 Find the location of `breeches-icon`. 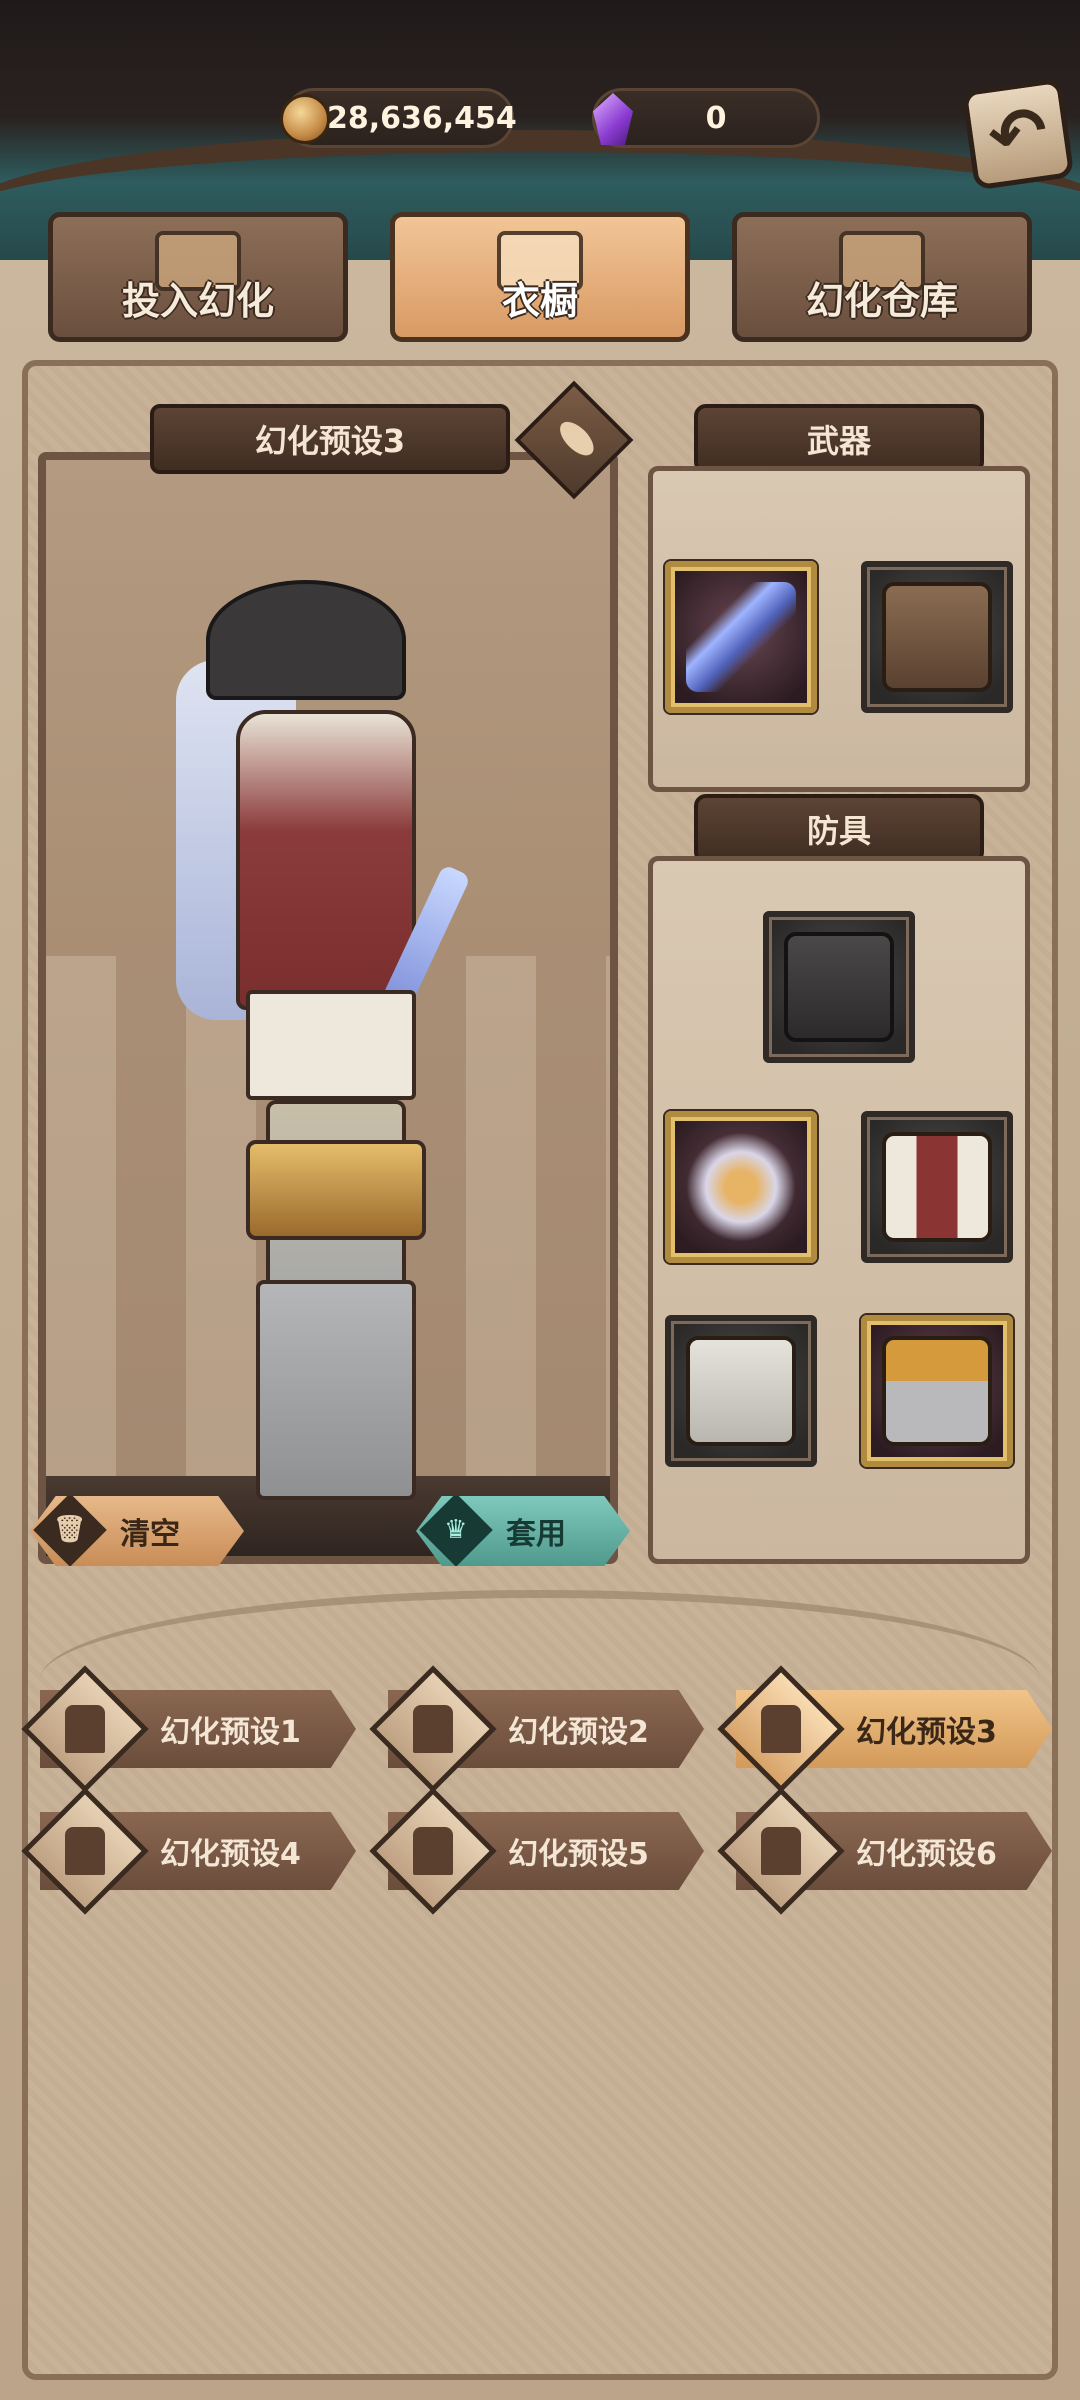

breeches-icon is located at coordinates (741, 1391).